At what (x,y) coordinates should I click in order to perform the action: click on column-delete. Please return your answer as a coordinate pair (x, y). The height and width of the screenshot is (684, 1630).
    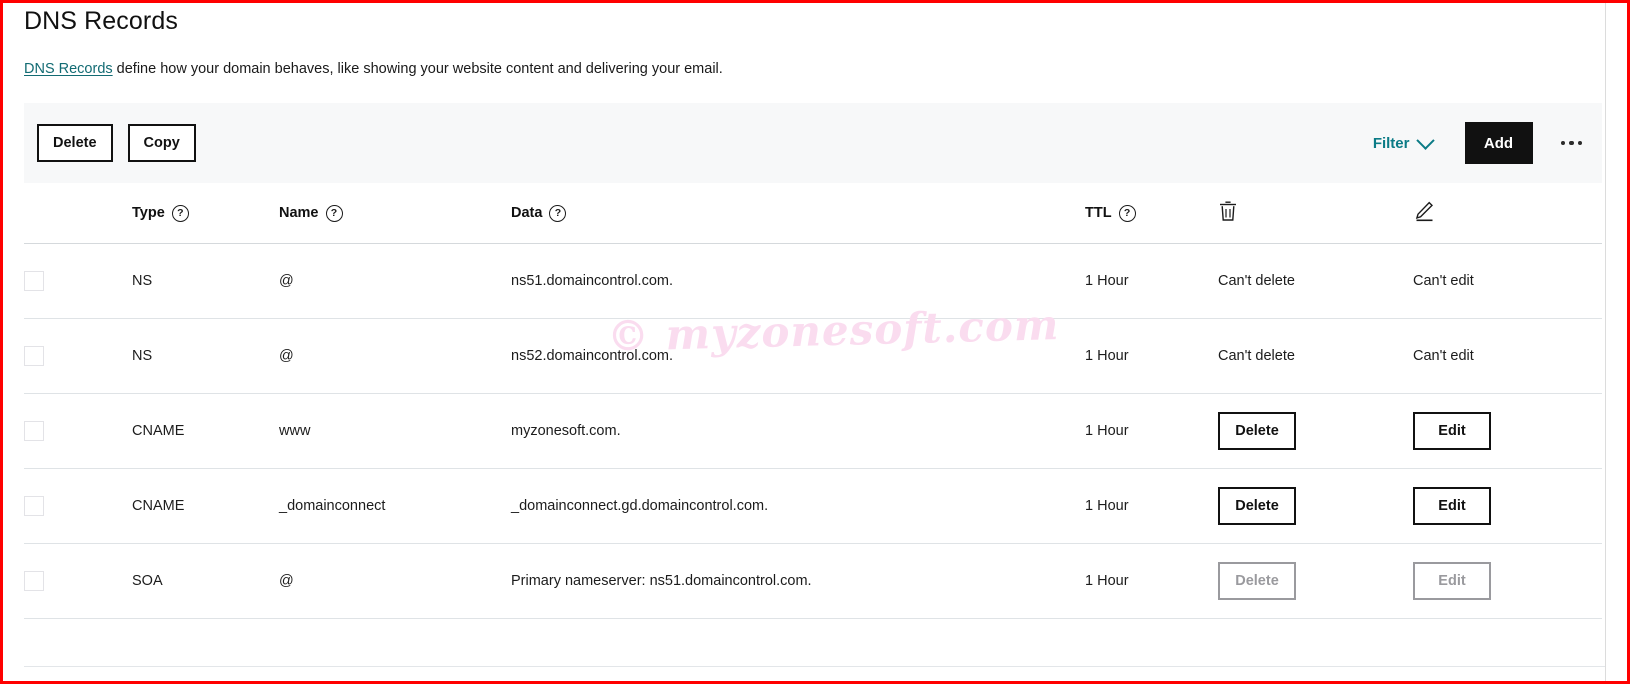
    Looking at the image, I should click on (1315, 213).